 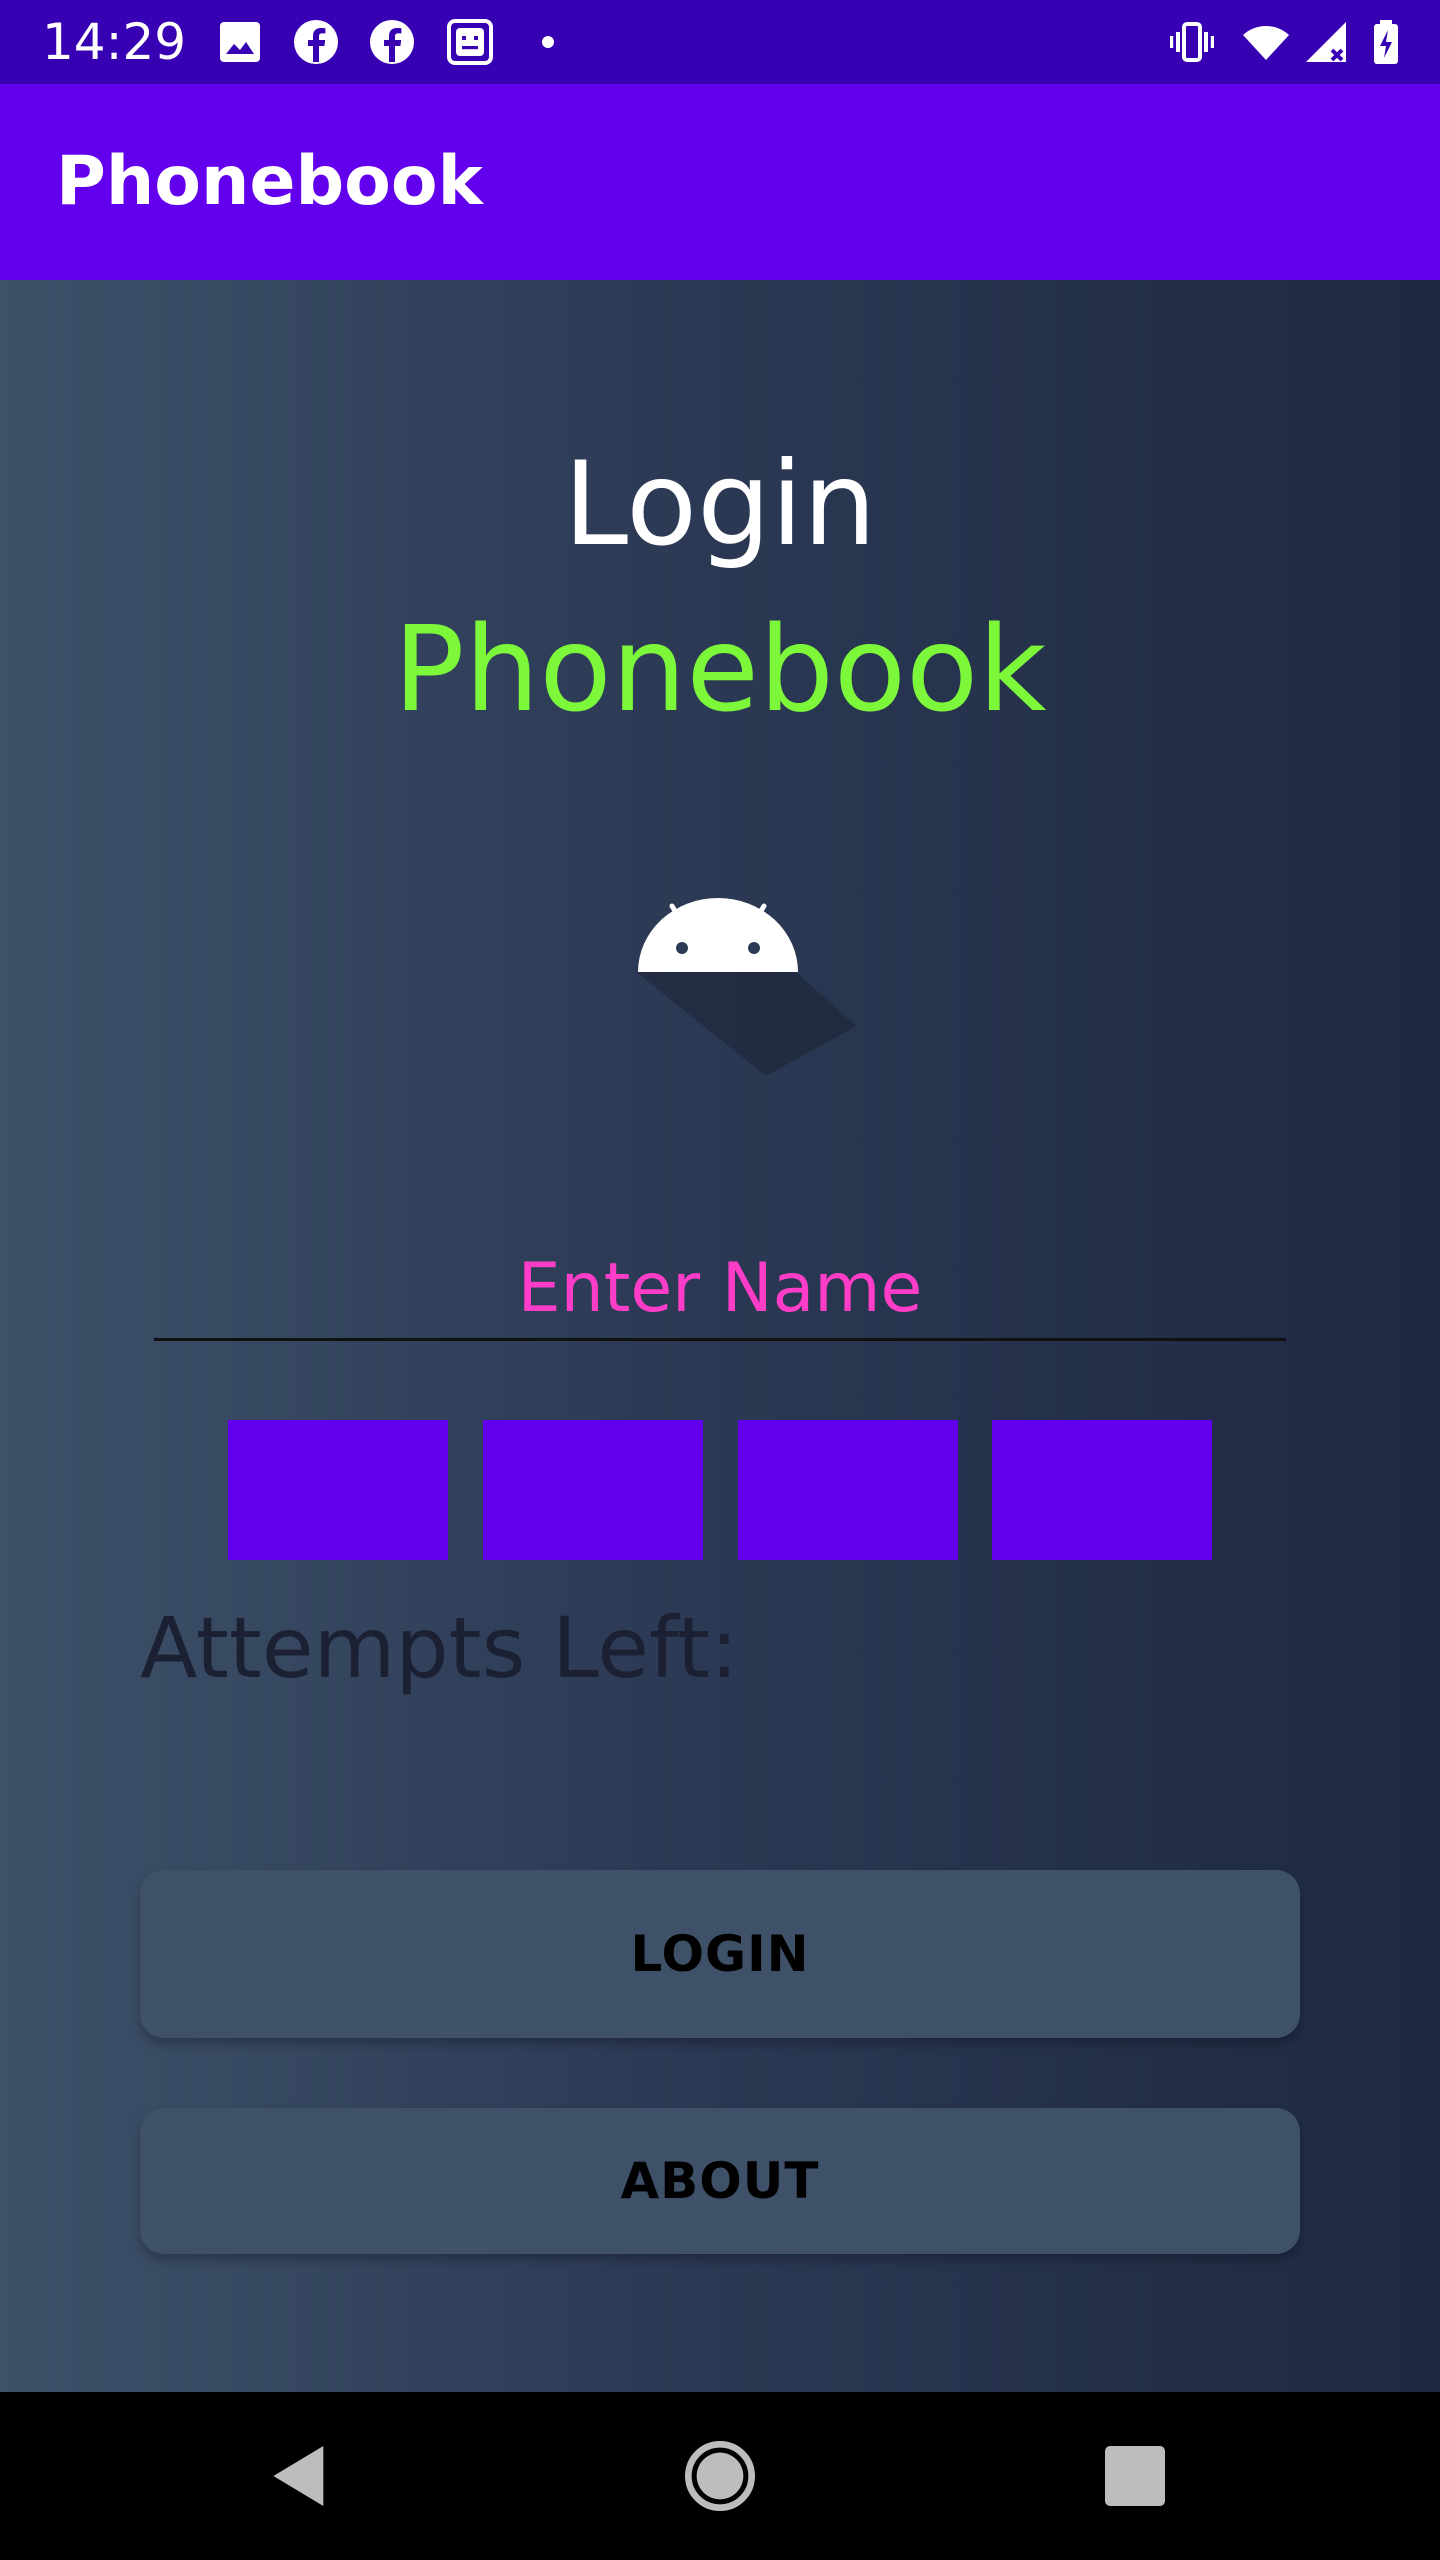 I want to click on image-icon, so click(x=240, y=42).